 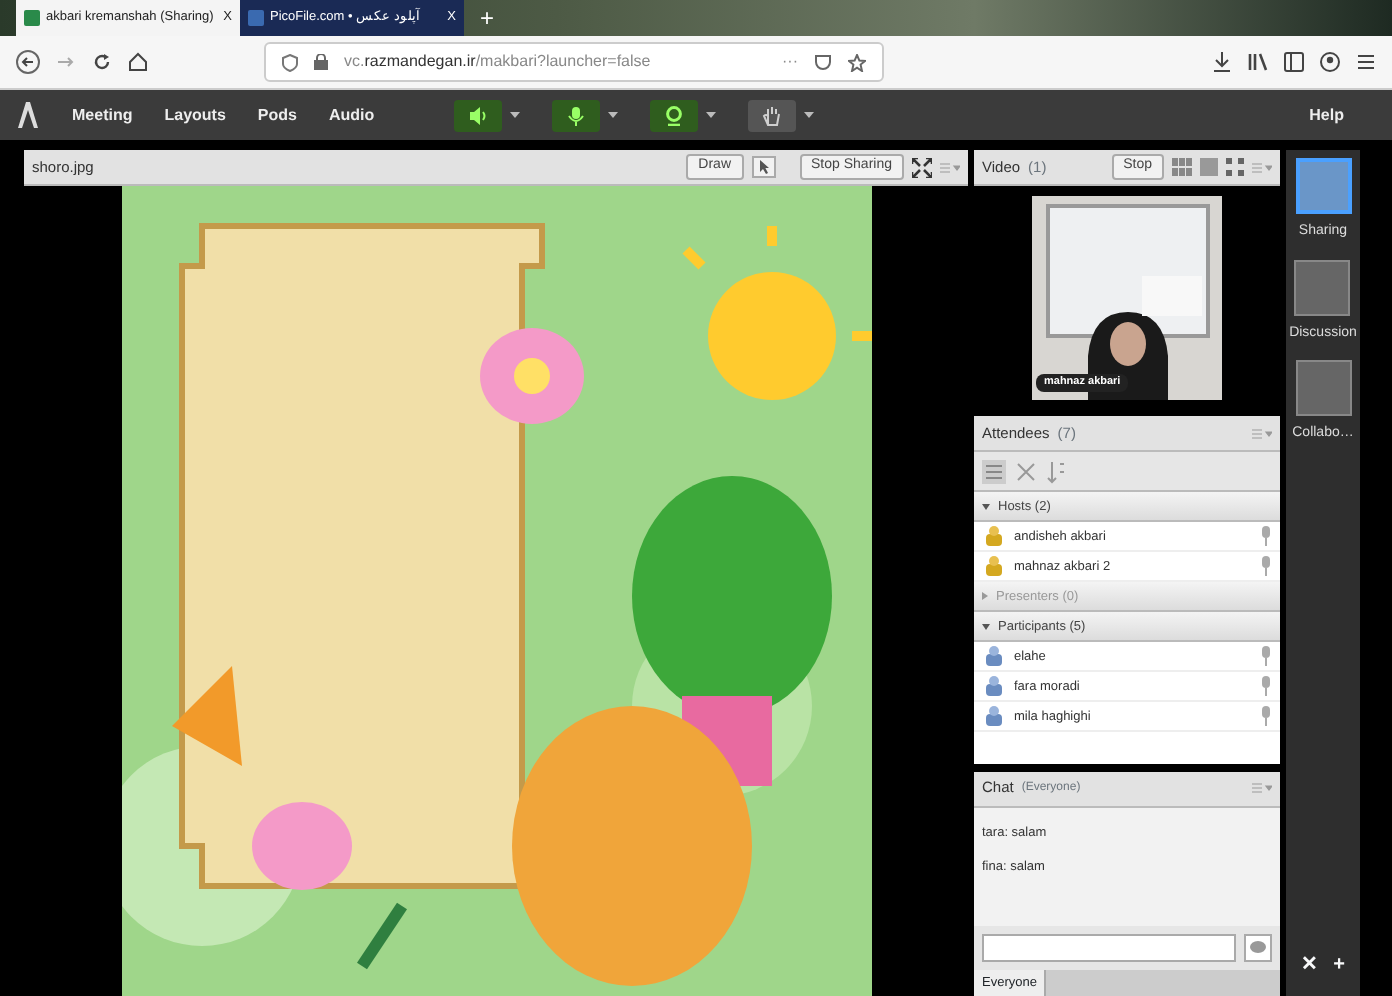 I want to click on back-icon, so click(x=28, y=62).